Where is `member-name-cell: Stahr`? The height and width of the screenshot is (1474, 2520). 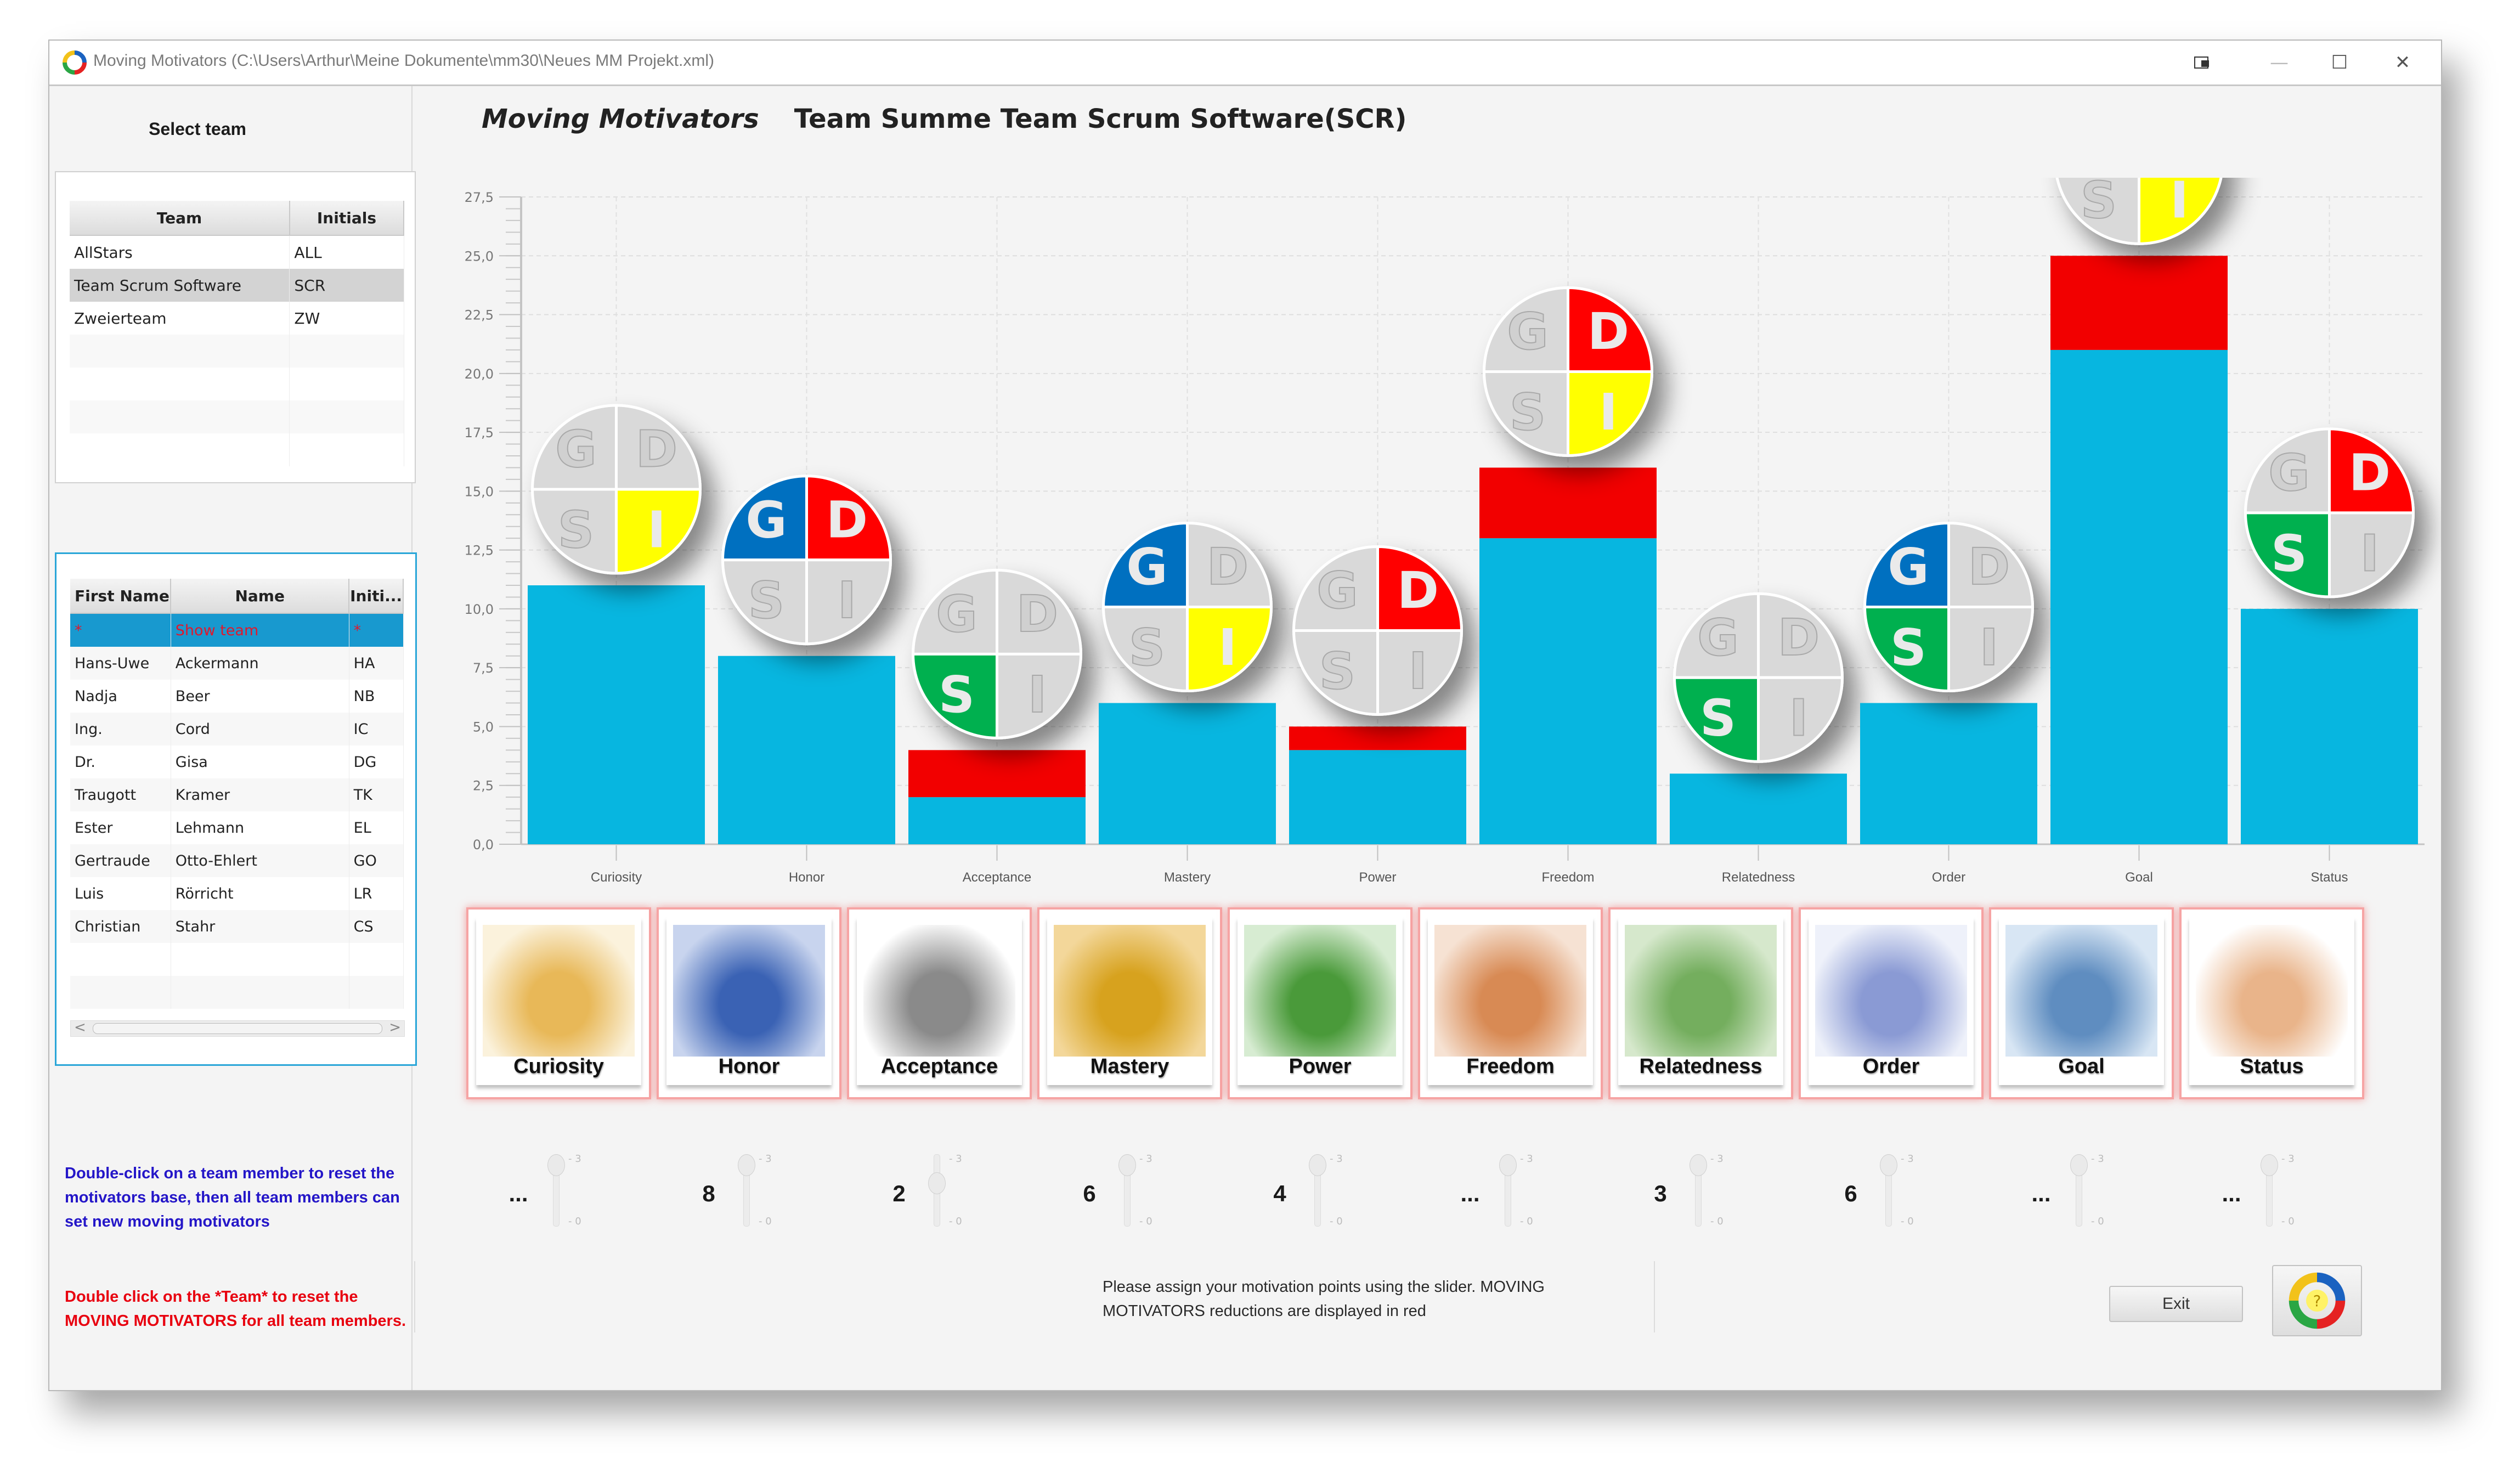 member-name-cell: Stahr is located at coordinates (260, 927).